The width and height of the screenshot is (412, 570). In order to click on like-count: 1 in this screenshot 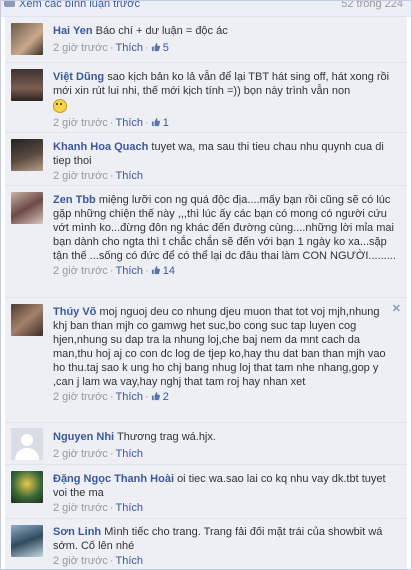, I will do `click(166, 123)`.